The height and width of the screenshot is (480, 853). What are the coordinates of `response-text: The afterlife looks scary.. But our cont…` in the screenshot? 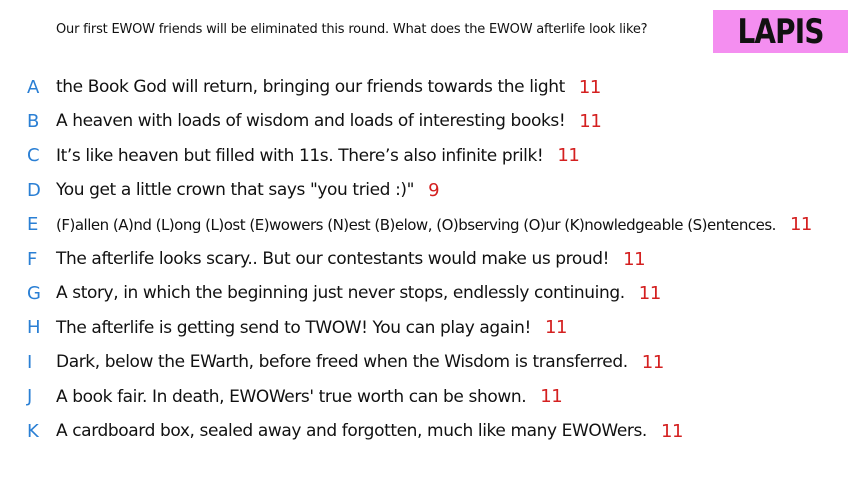 It's located at (333, 259).